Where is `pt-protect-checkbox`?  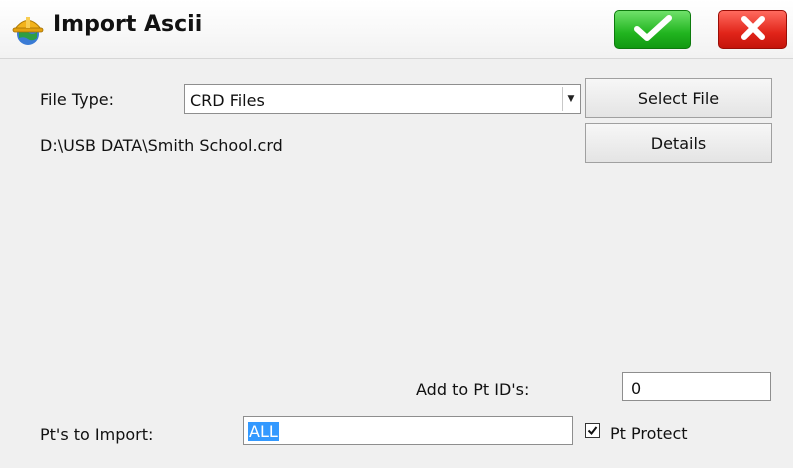 pt-protect-checkbox is located at coordinates (592, 430).